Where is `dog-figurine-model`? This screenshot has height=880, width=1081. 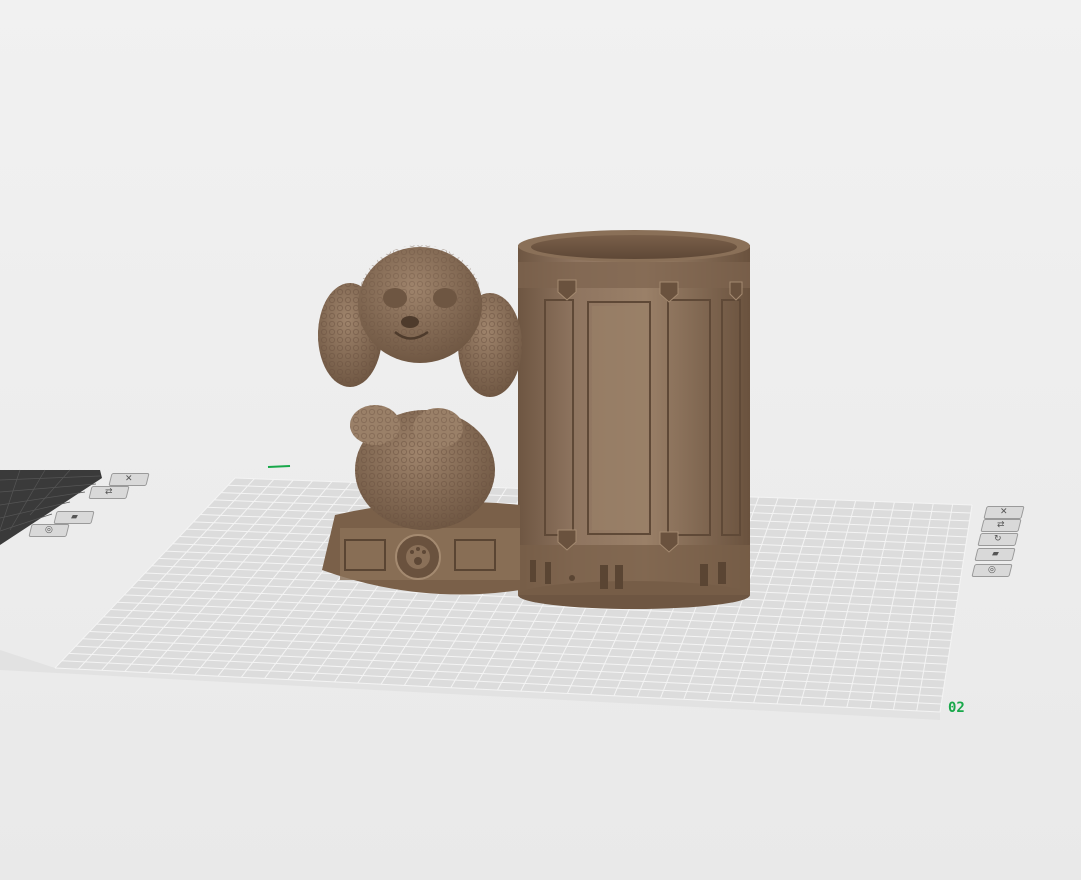 dog-figurine-model is located at coordinates (420, 420).